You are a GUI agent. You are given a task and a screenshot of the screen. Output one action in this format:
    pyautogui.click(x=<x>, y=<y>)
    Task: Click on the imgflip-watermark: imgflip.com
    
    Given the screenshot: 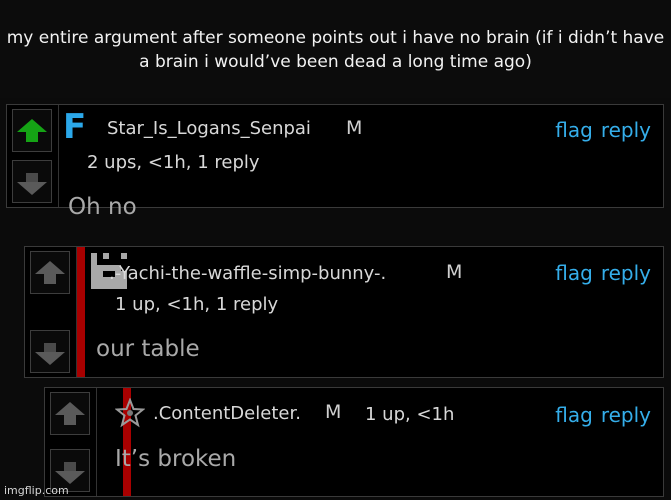 What is the action you would take?
    pyautogui.click(x=36, y=490)
    